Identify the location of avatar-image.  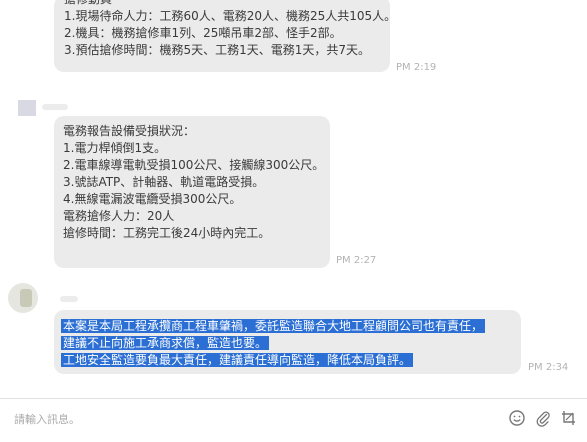
(26, 298).